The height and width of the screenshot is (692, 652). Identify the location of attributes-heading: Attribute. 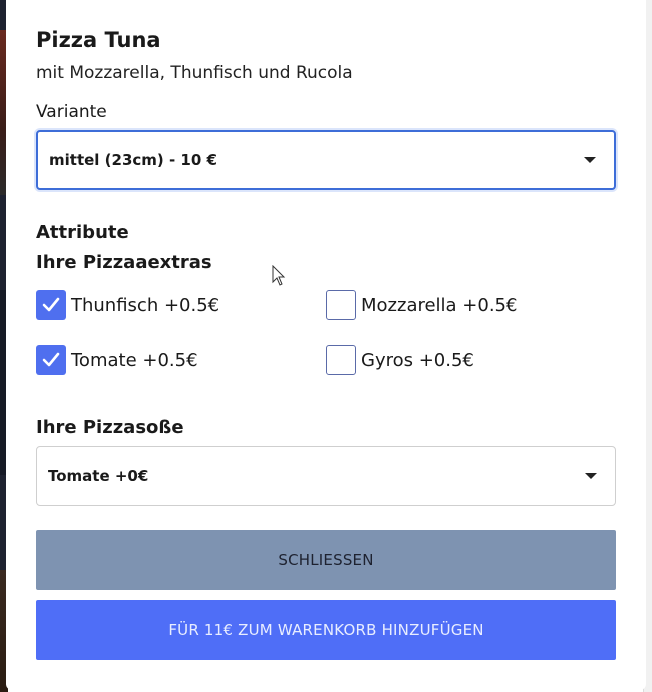
(82, 232).